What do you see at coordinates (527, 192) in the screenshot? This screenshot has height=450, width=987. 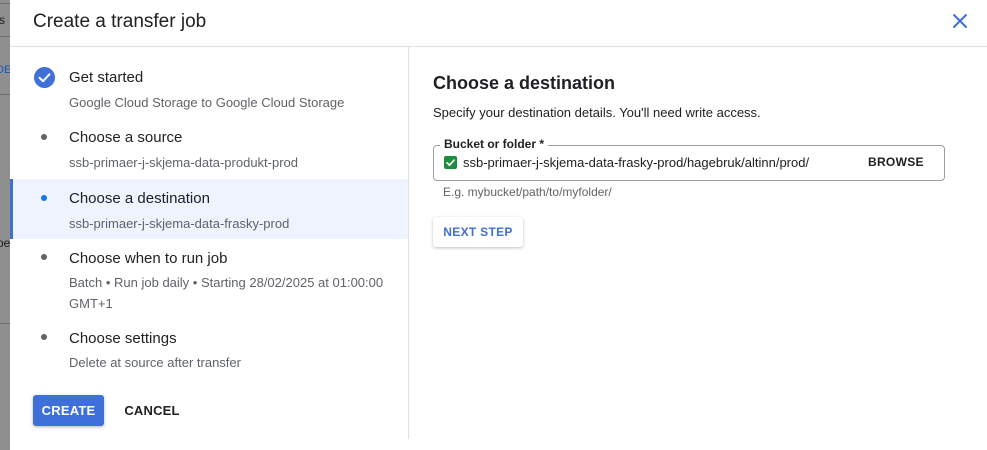 I see `field-hint: E.g. mybucket/path/to/myfolder/` at bounding box center [527, 192].